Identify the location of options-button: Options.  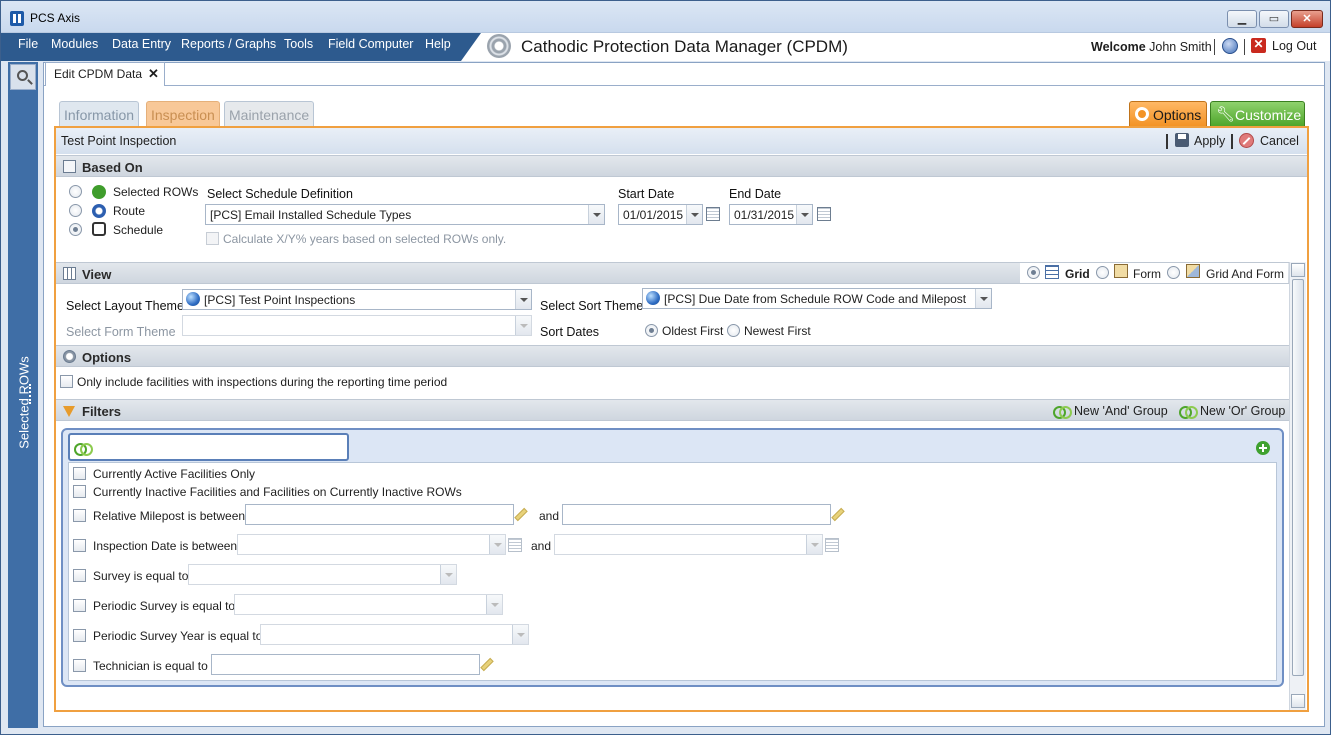
(1168, 114).